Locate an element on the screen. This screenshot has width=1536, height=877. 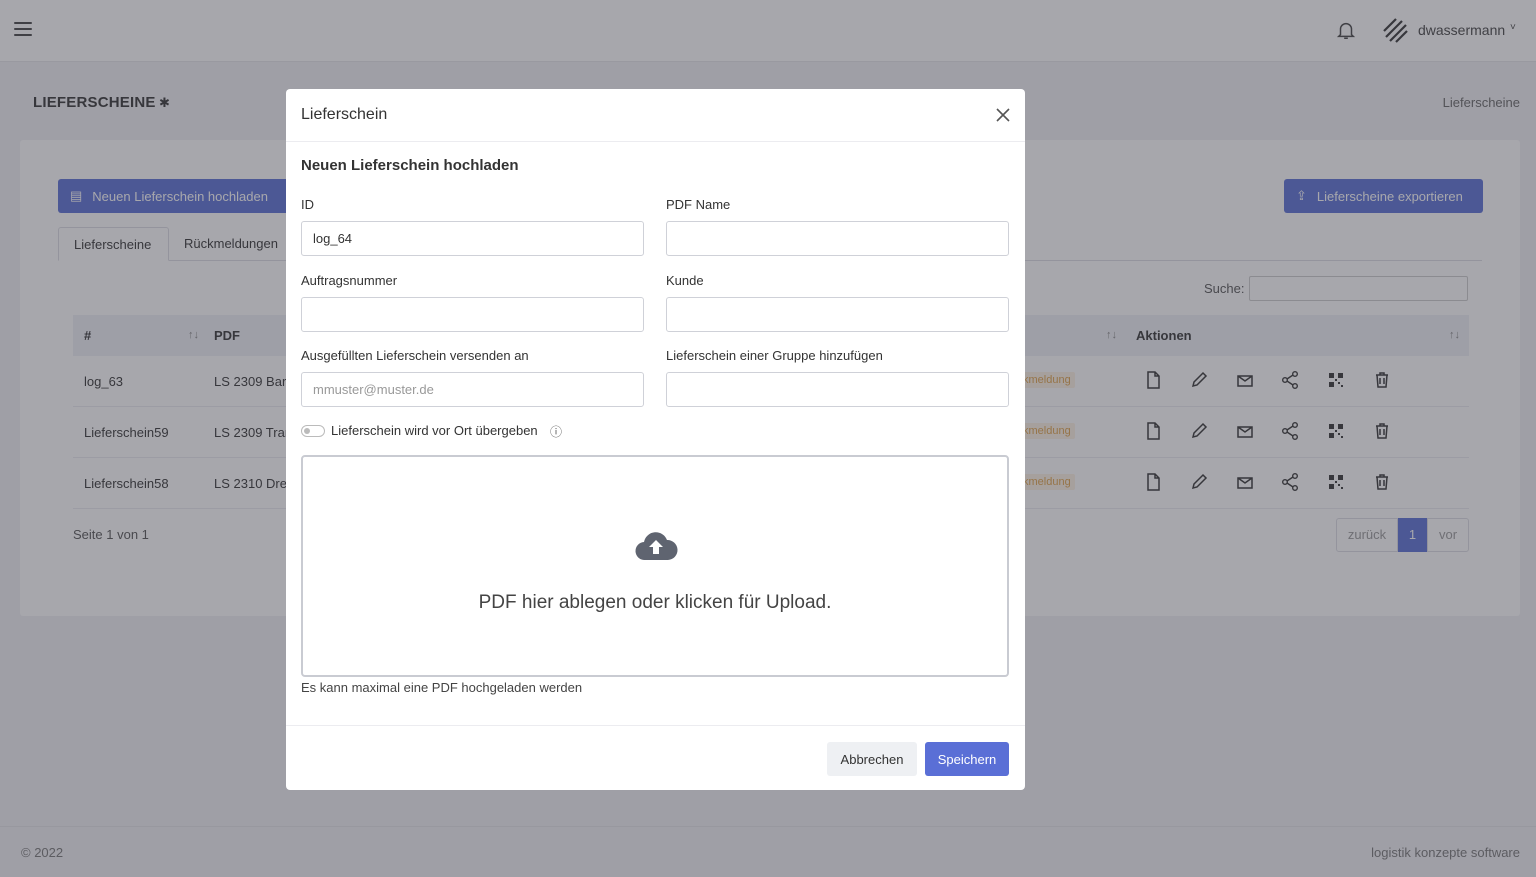
modal-title: Lieferschein is located at coordinates (344, 114).